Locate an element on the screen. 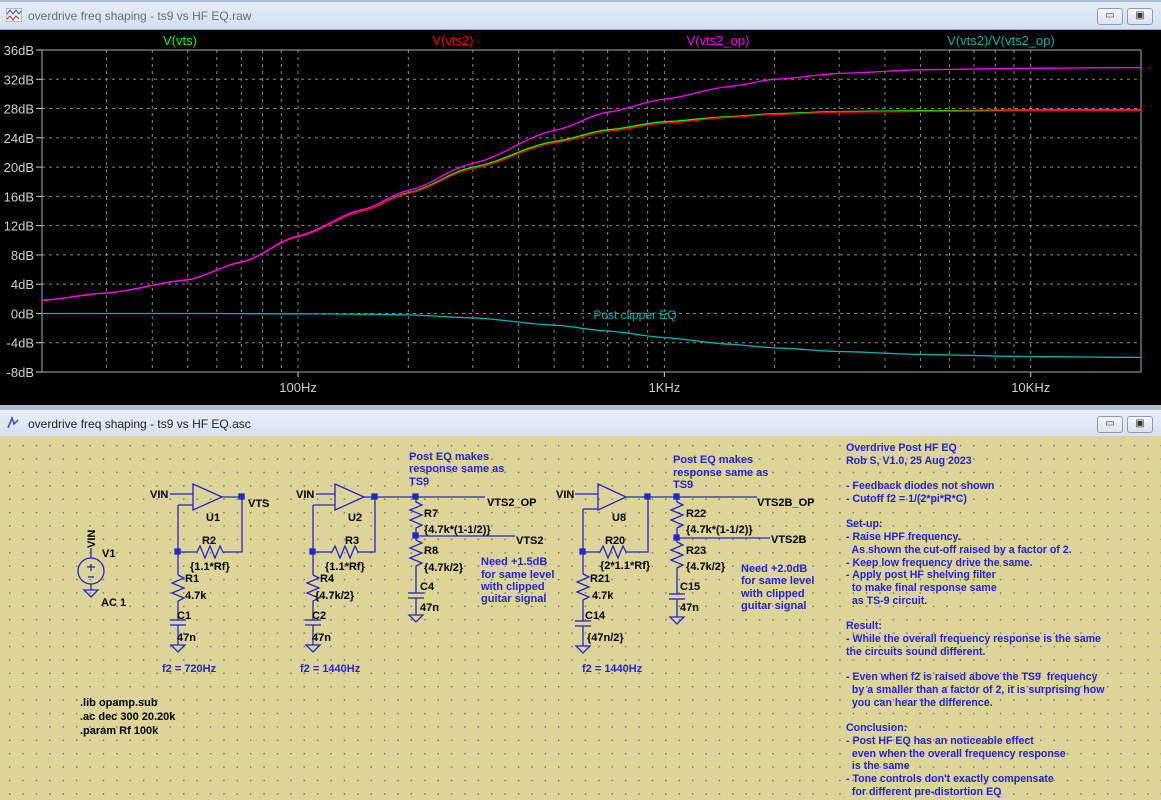 Image resolution: width=1161 pixels, height=800 pixels. plot-annotation: Post clipper EQ is located at coordinates (634, 315).